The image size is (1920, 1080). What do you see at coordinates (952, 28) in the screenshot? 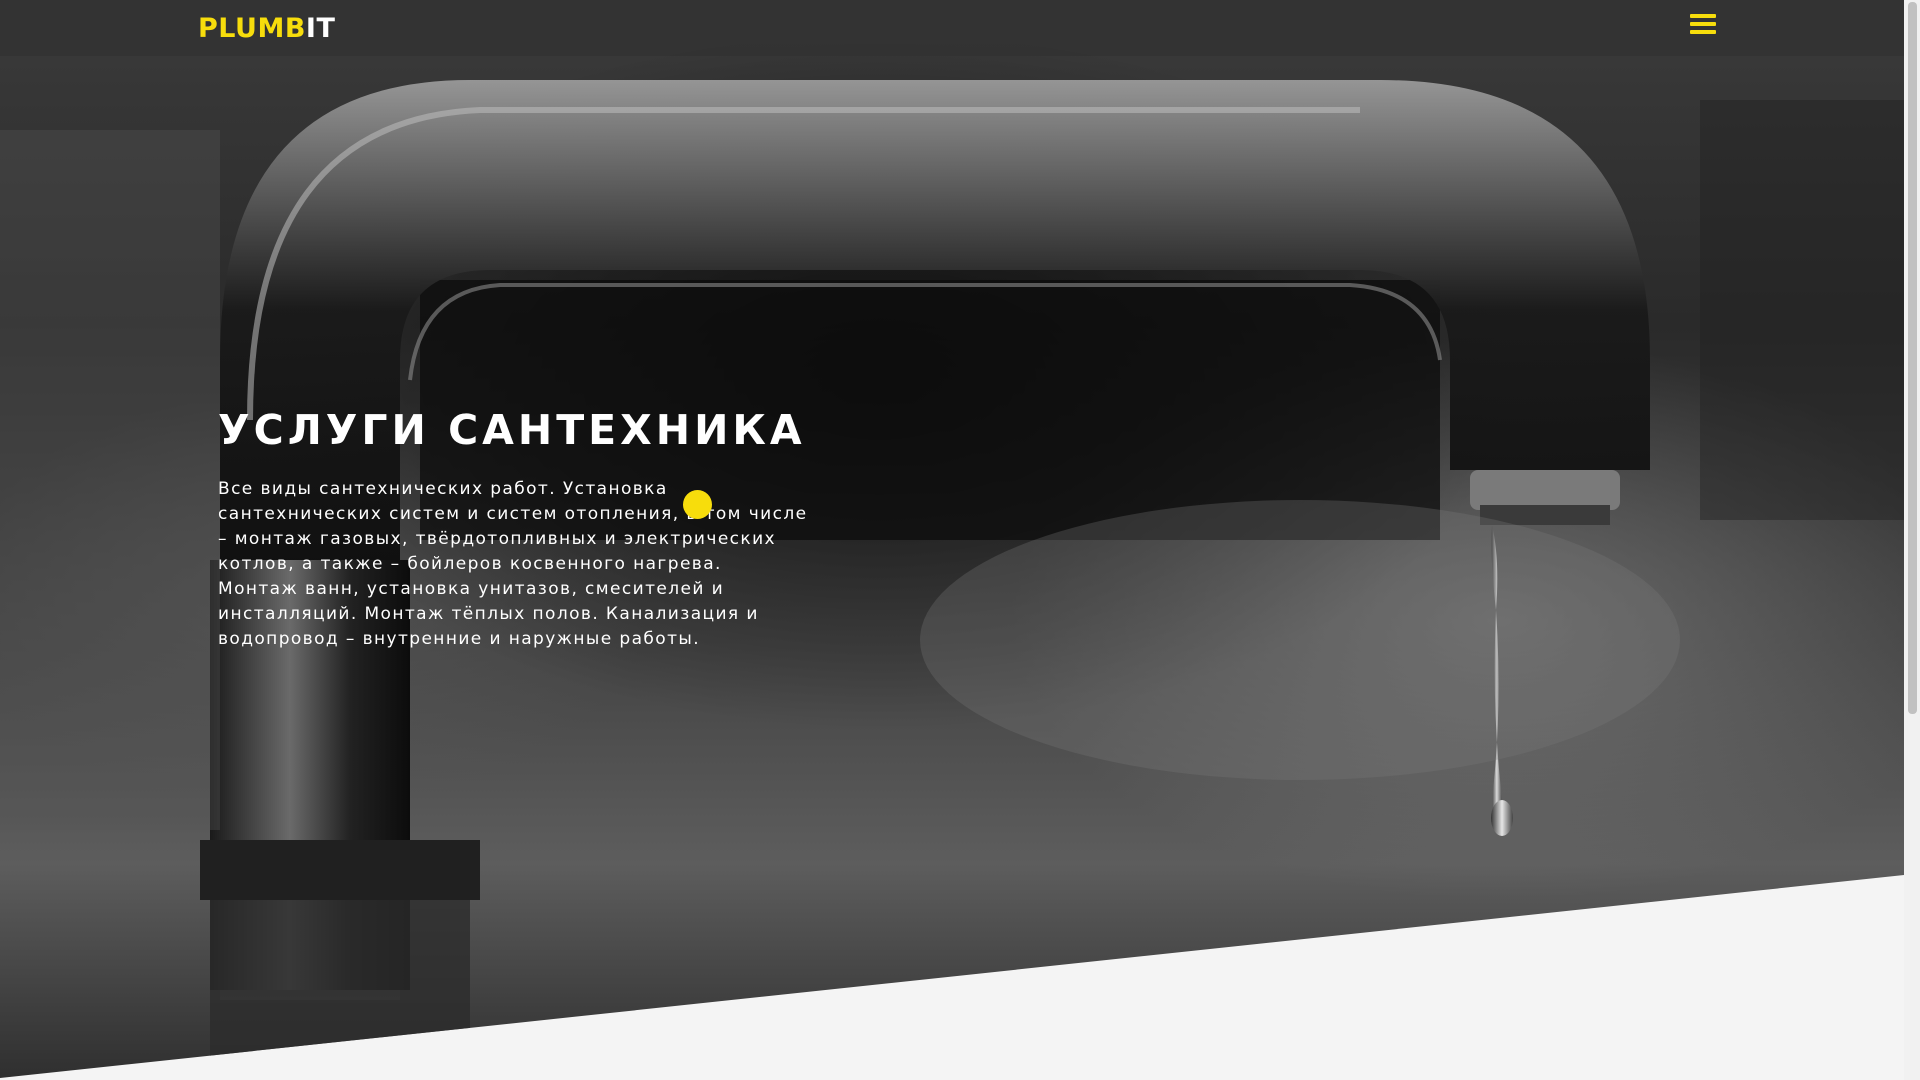
I see `top-navbar: PLUMBIT` at bounding box center [952, 28].